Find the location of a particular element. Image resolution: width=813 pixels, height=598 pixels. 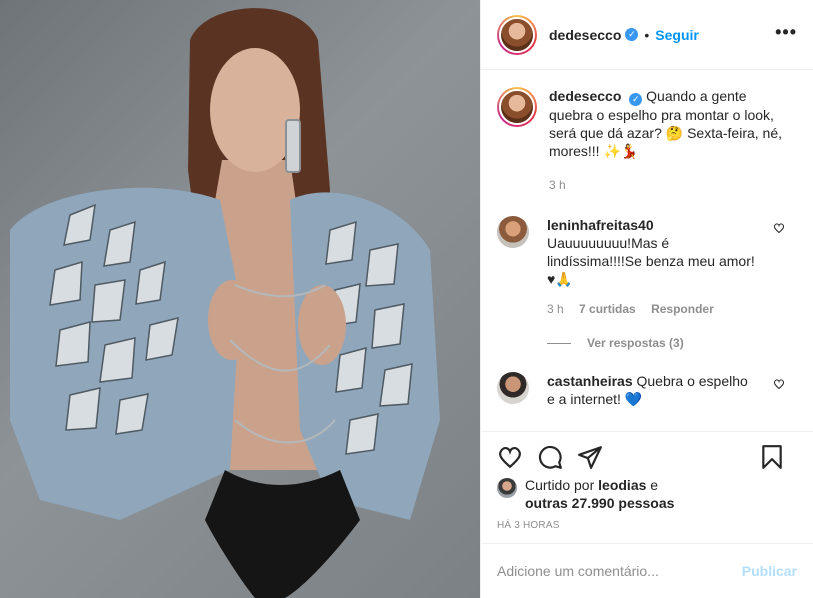

more-options-icon: ••• is located at coordinates (786, 32).